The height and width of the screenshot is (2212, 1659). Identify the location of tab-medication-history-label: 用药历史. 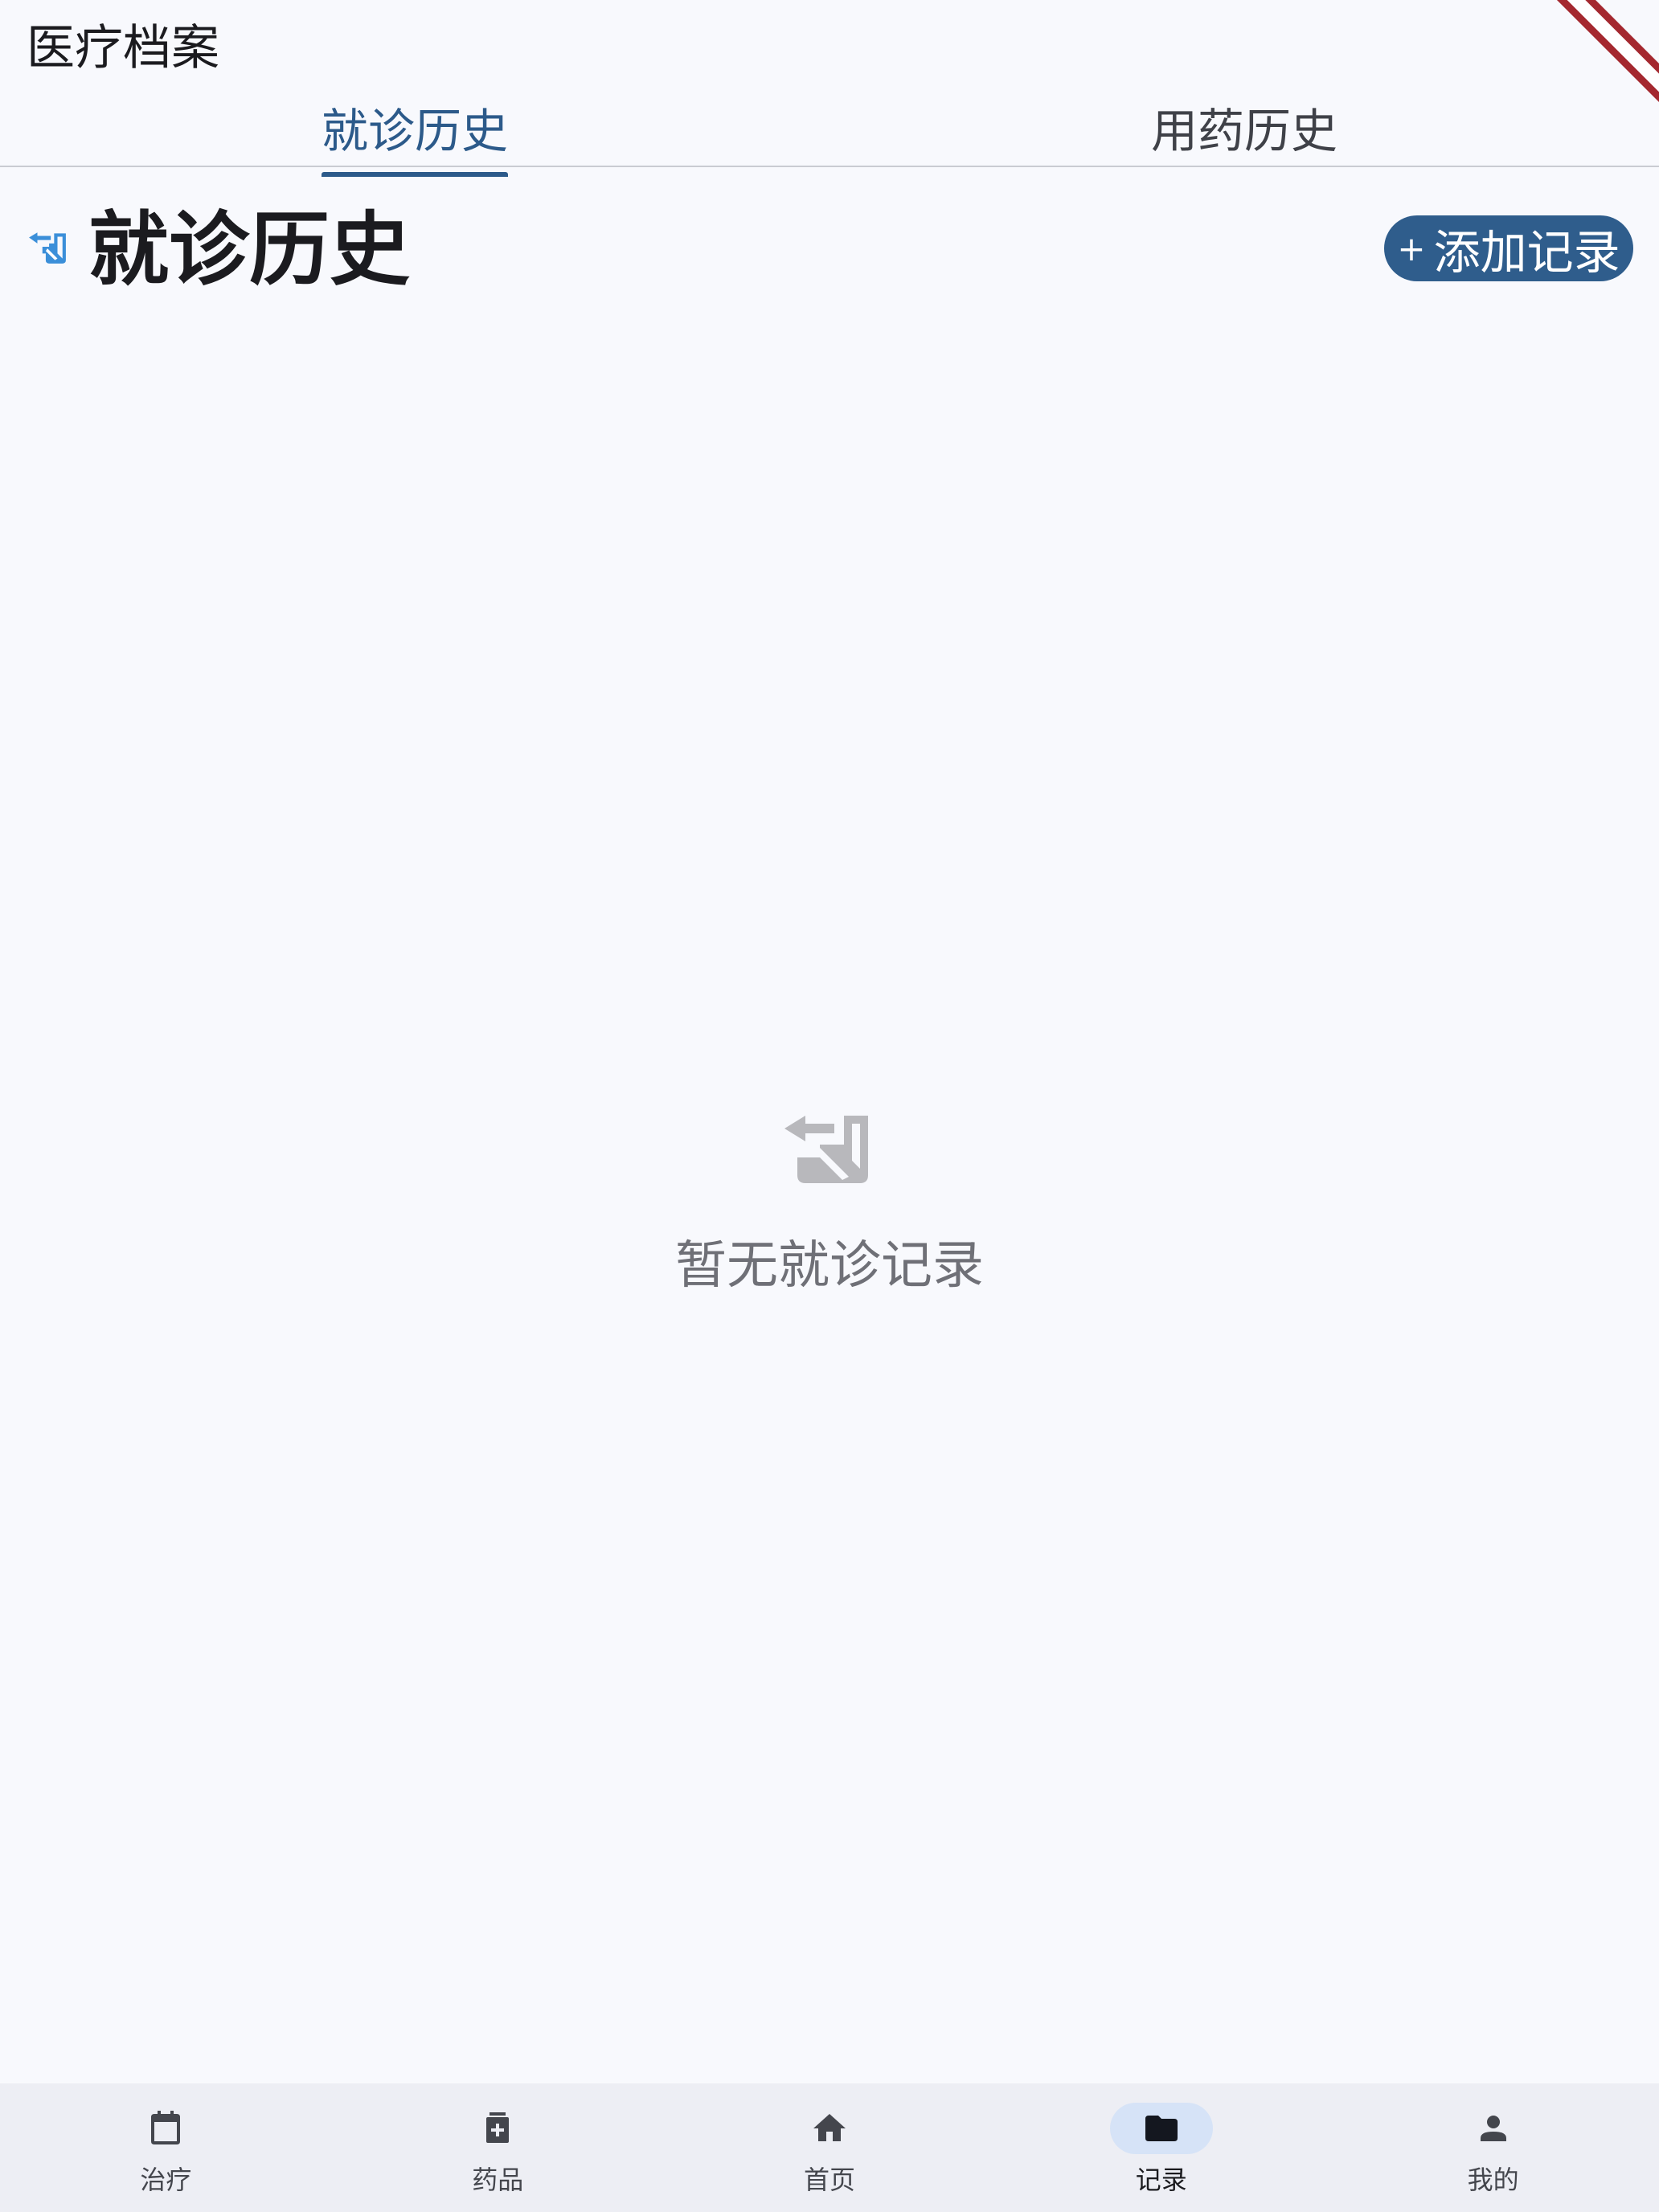
(1243, 131).